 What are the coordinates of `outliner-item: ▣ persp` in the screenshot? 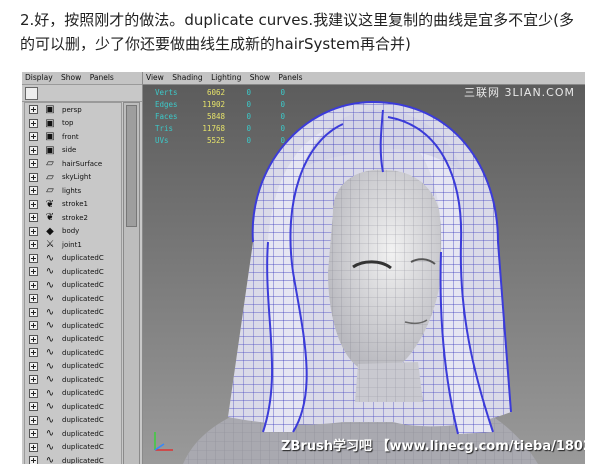 It's located at (73, 110).